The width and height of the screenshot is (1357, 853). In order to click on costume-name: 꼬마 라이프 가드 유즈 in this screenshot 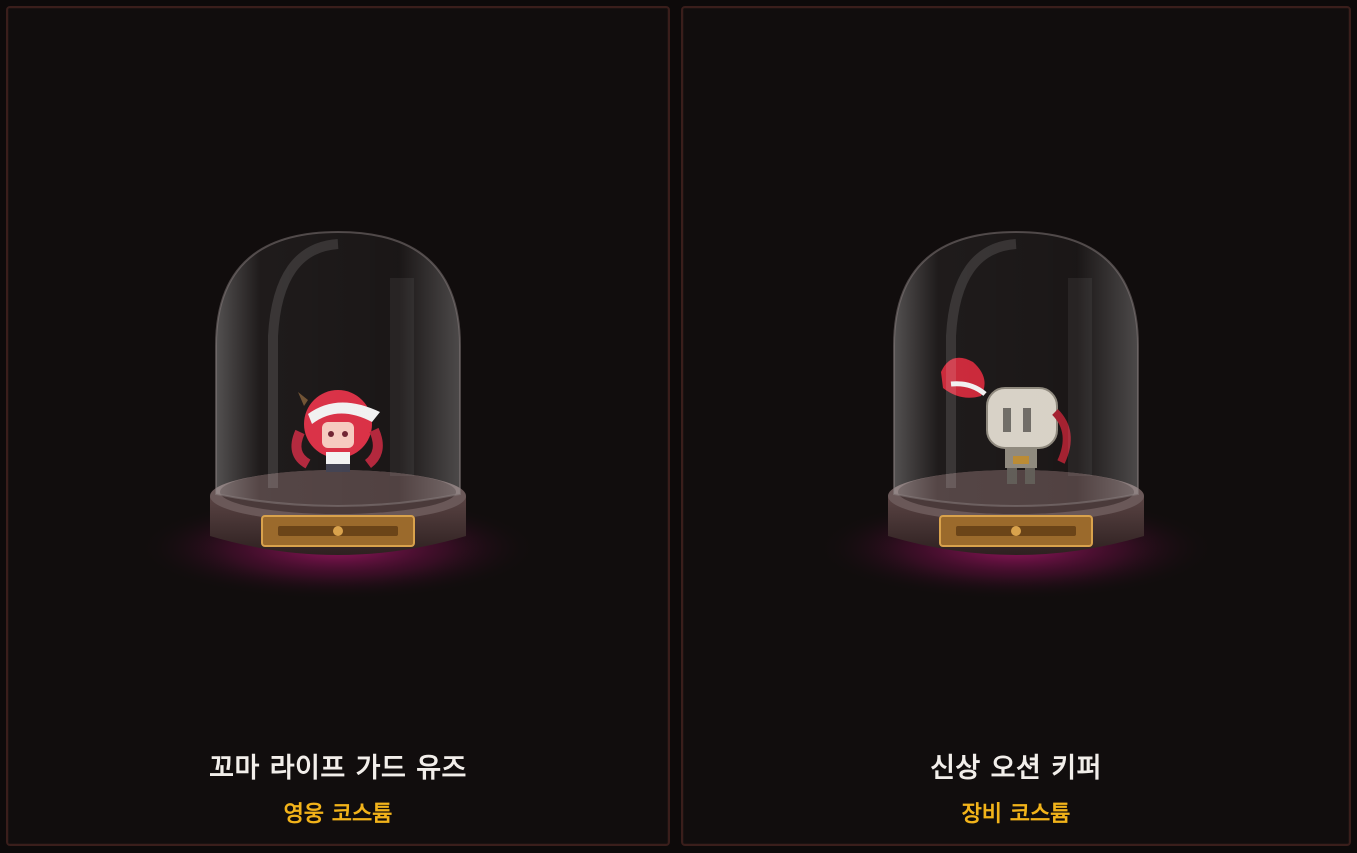, I will do `click(338, 768)`.